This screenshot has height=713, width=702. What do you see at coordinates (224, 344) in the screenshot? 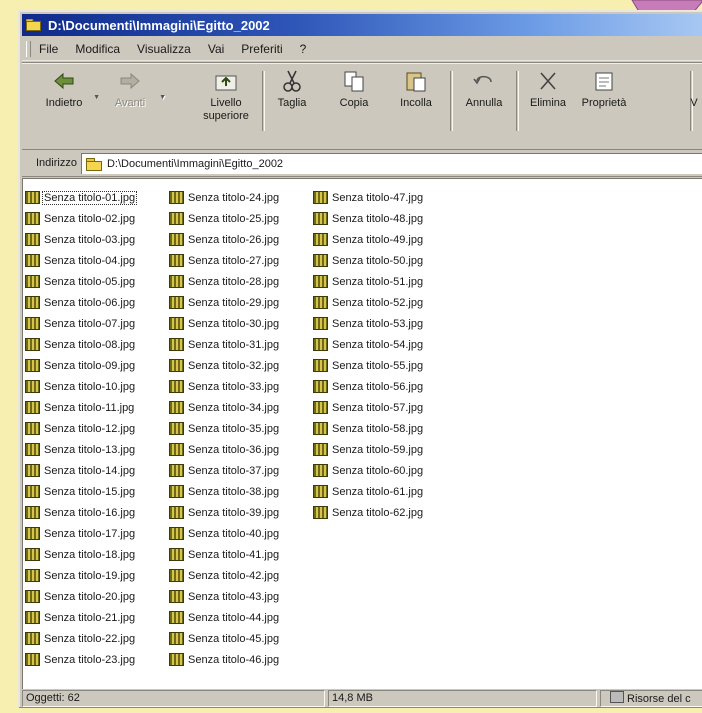
I see `file-item: Senza titolo-31.jpg` at bounding box center [224, 344].